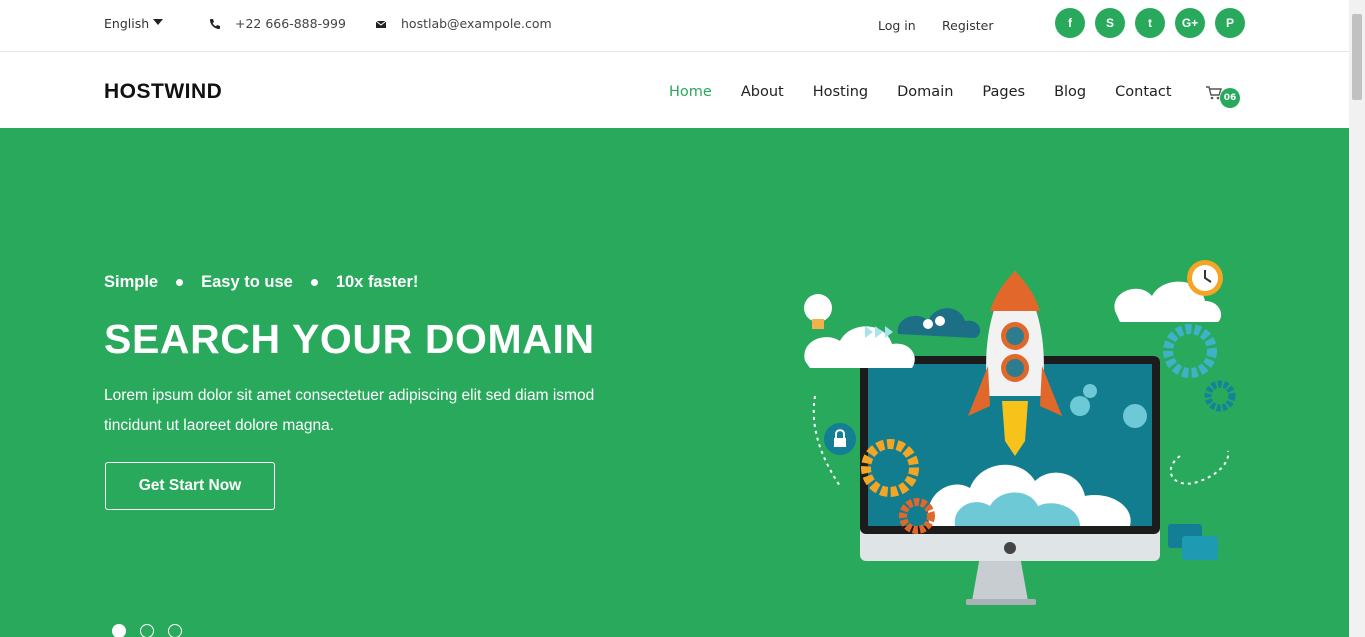 This screenshot has width=1365, height=637. I want to click on facebook-icon: f, so click(1070, 23).